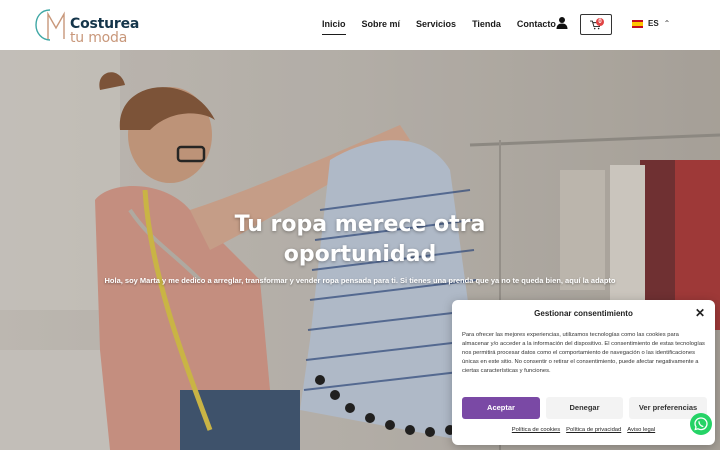 This screenshot has height=450, width=720. I want to click on site-logo: Costurea tu moda, so click(86, 26).